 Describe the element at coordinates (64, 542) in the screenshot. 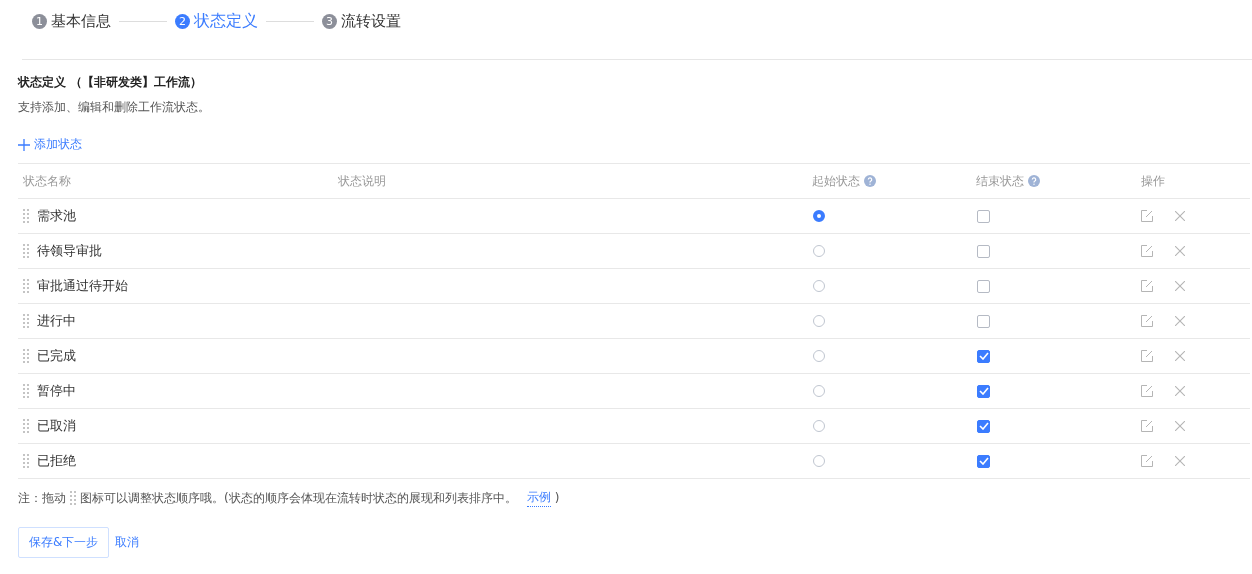

I see `save-next-button: 保存&下一步` at that location.